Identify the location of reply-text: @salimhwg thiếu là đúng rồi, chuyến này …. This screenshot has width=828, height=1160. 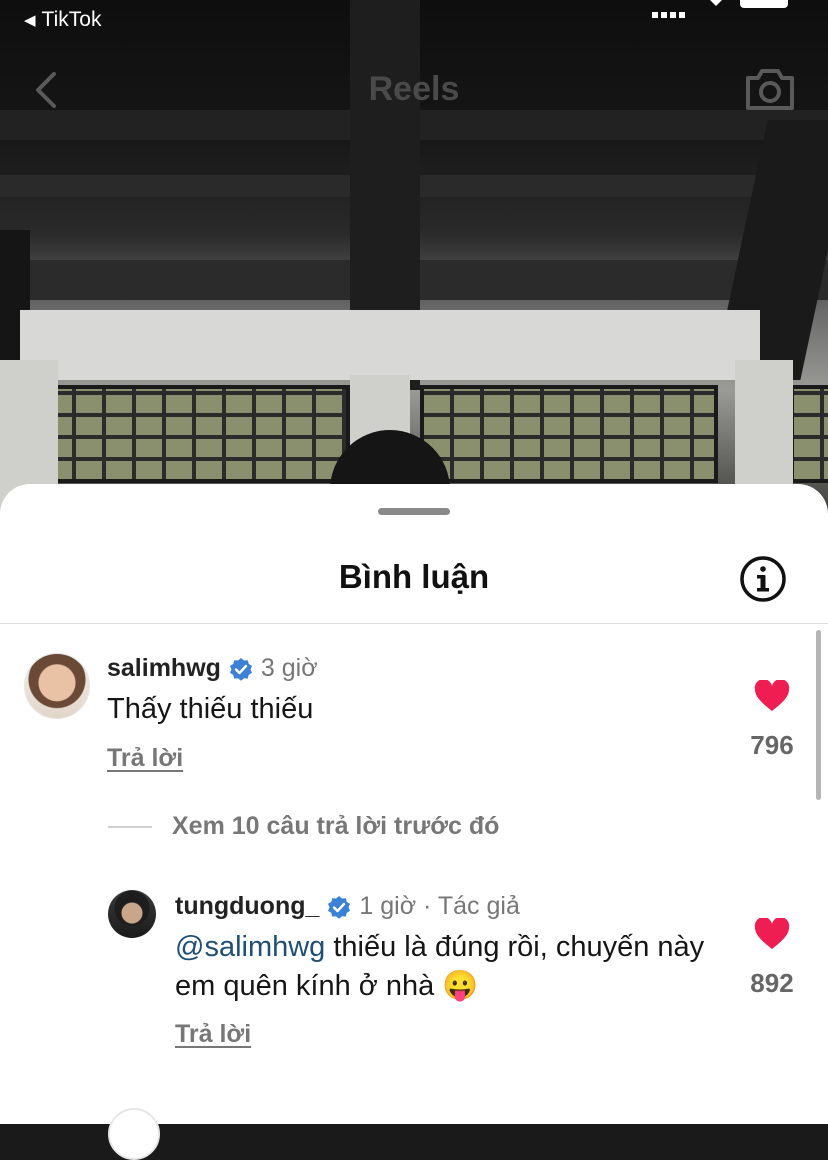
(450, 967).